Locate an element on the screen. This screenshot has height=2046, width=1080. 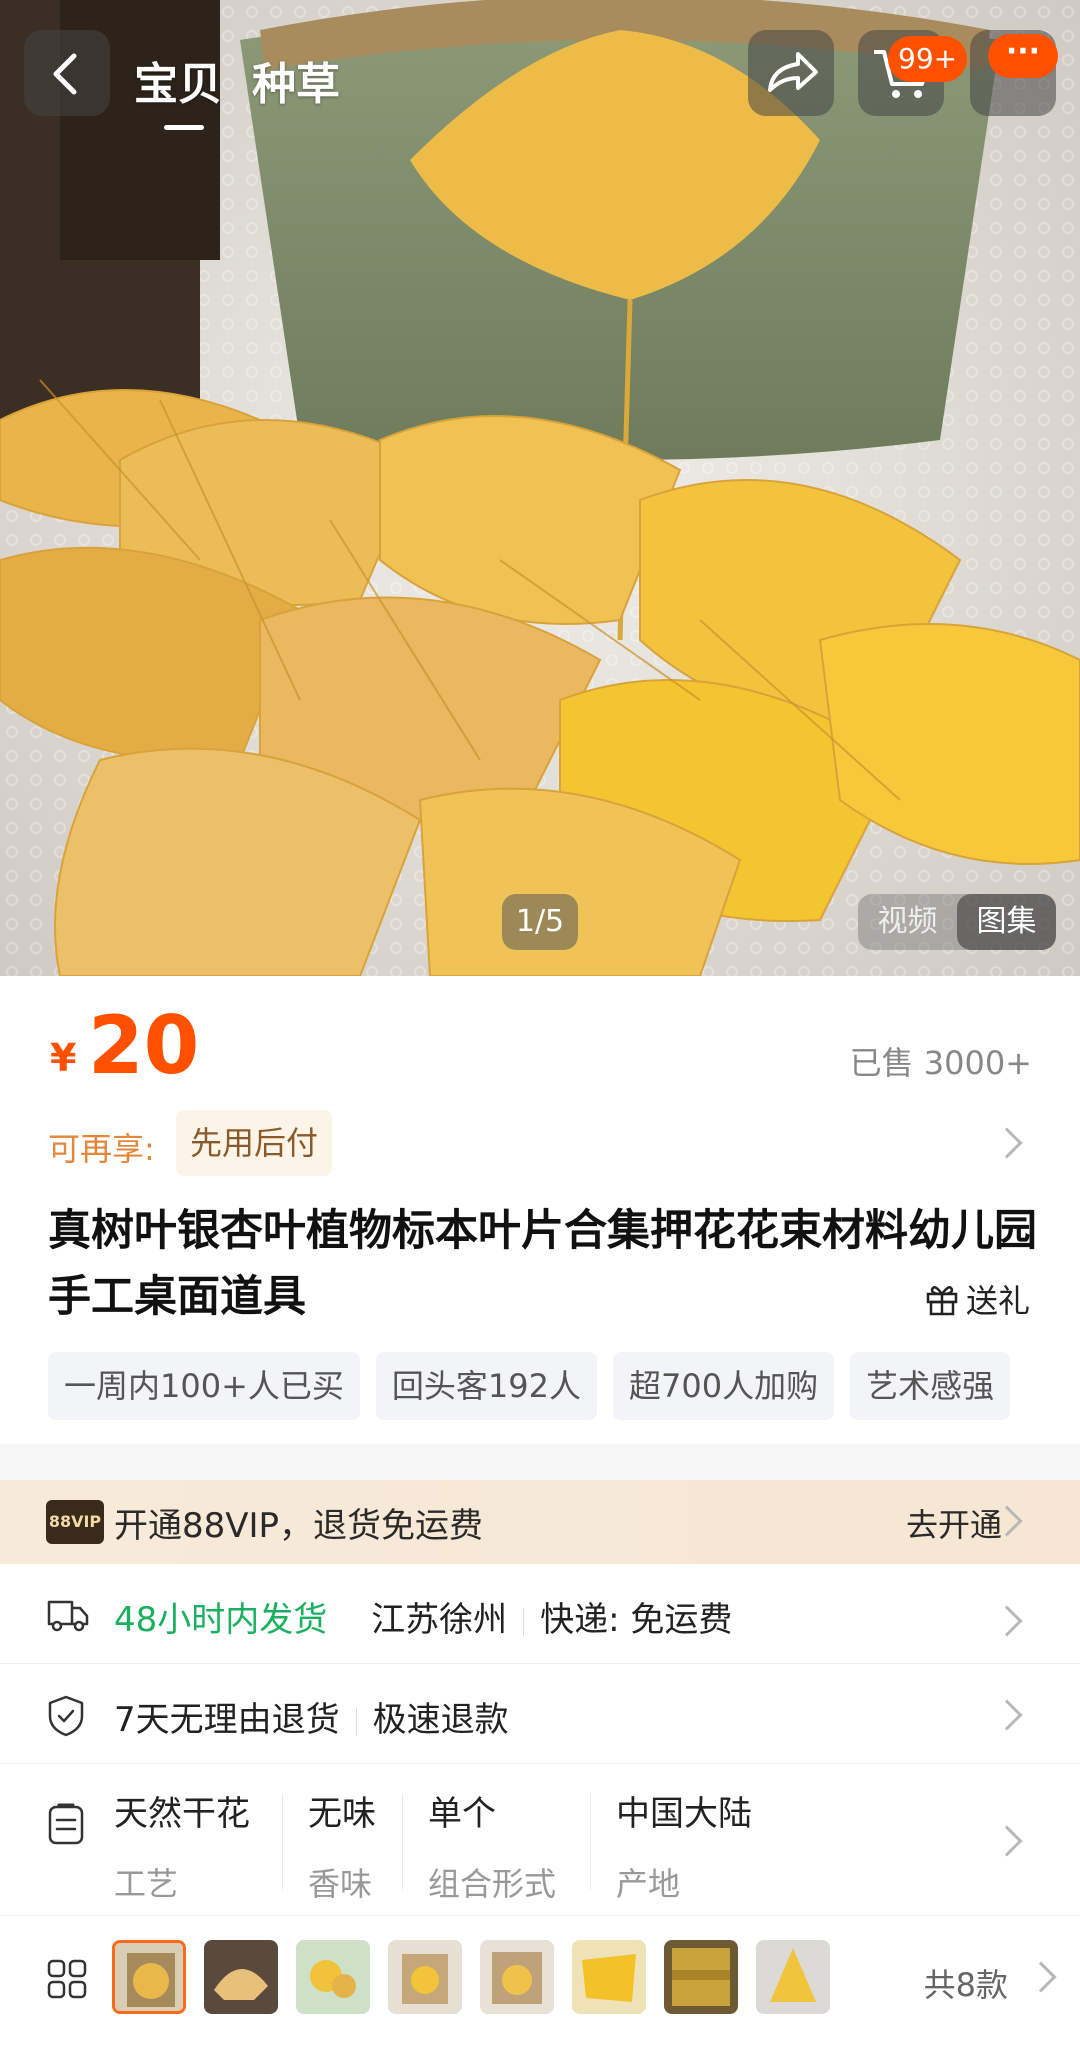
gift-icon is located at coordinates (942, 1301).